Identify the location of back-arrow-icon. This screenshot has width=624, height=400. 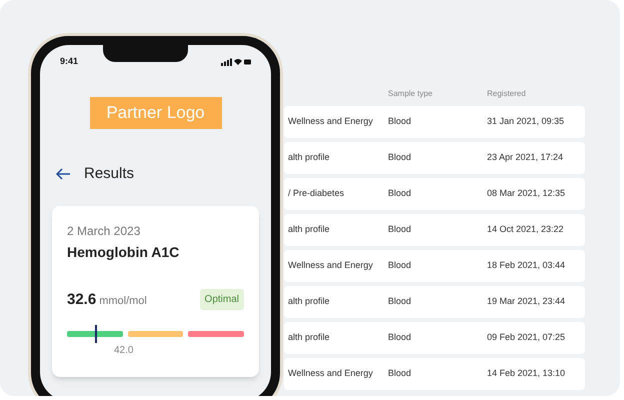
(63, 174).